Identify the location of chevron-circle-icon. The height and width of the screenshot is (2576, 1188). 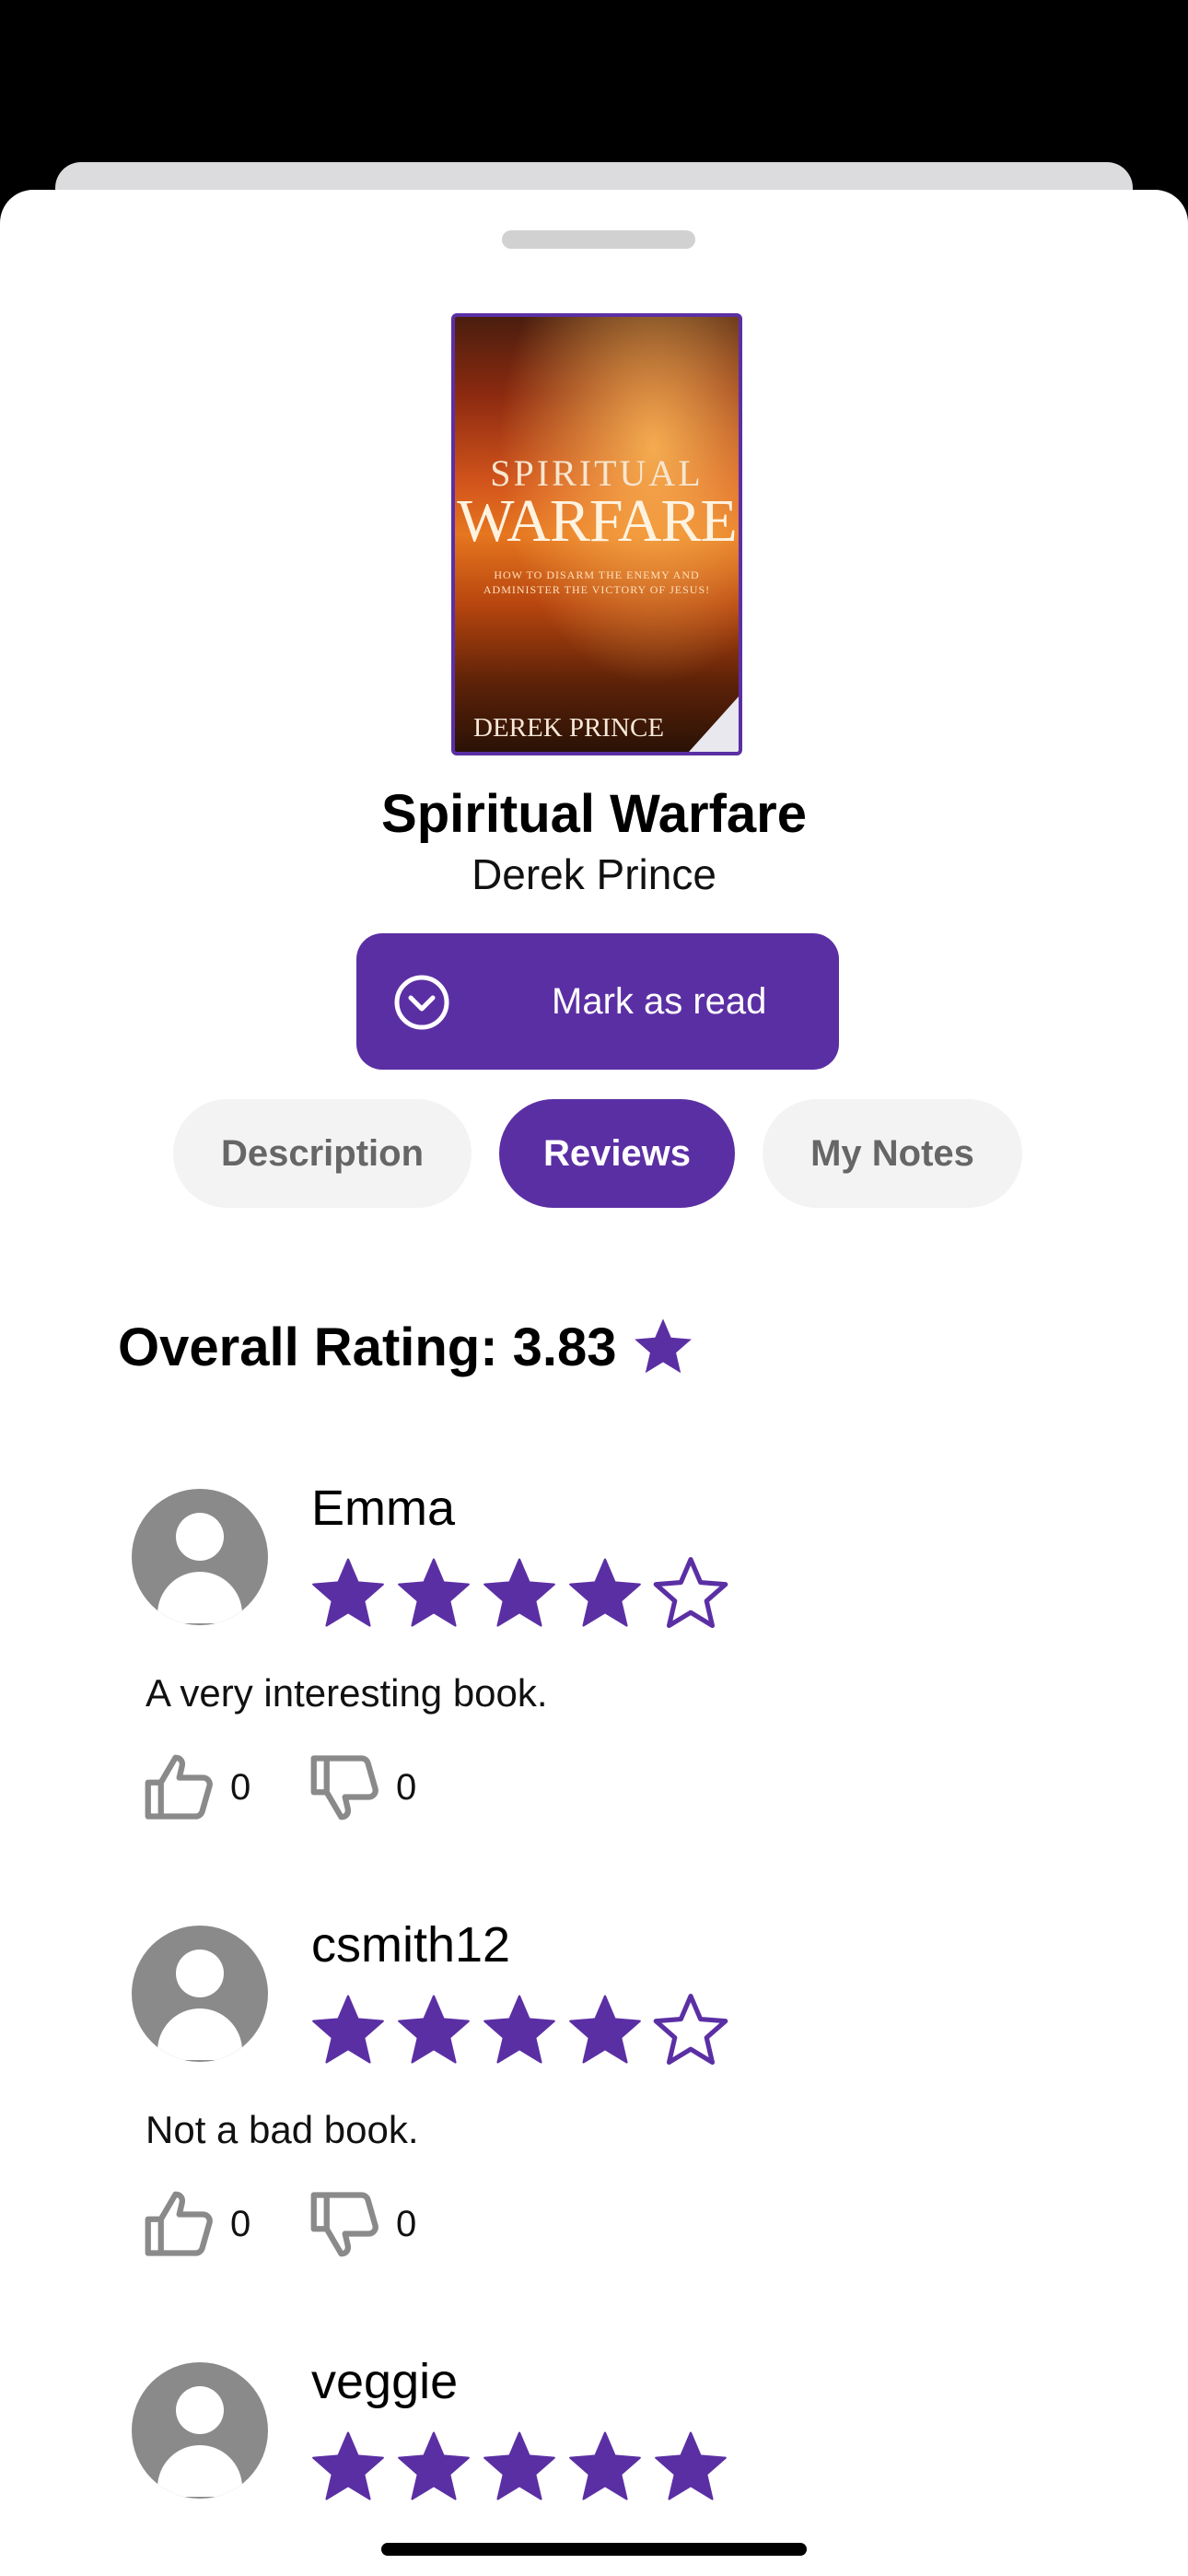
(421, 1002).